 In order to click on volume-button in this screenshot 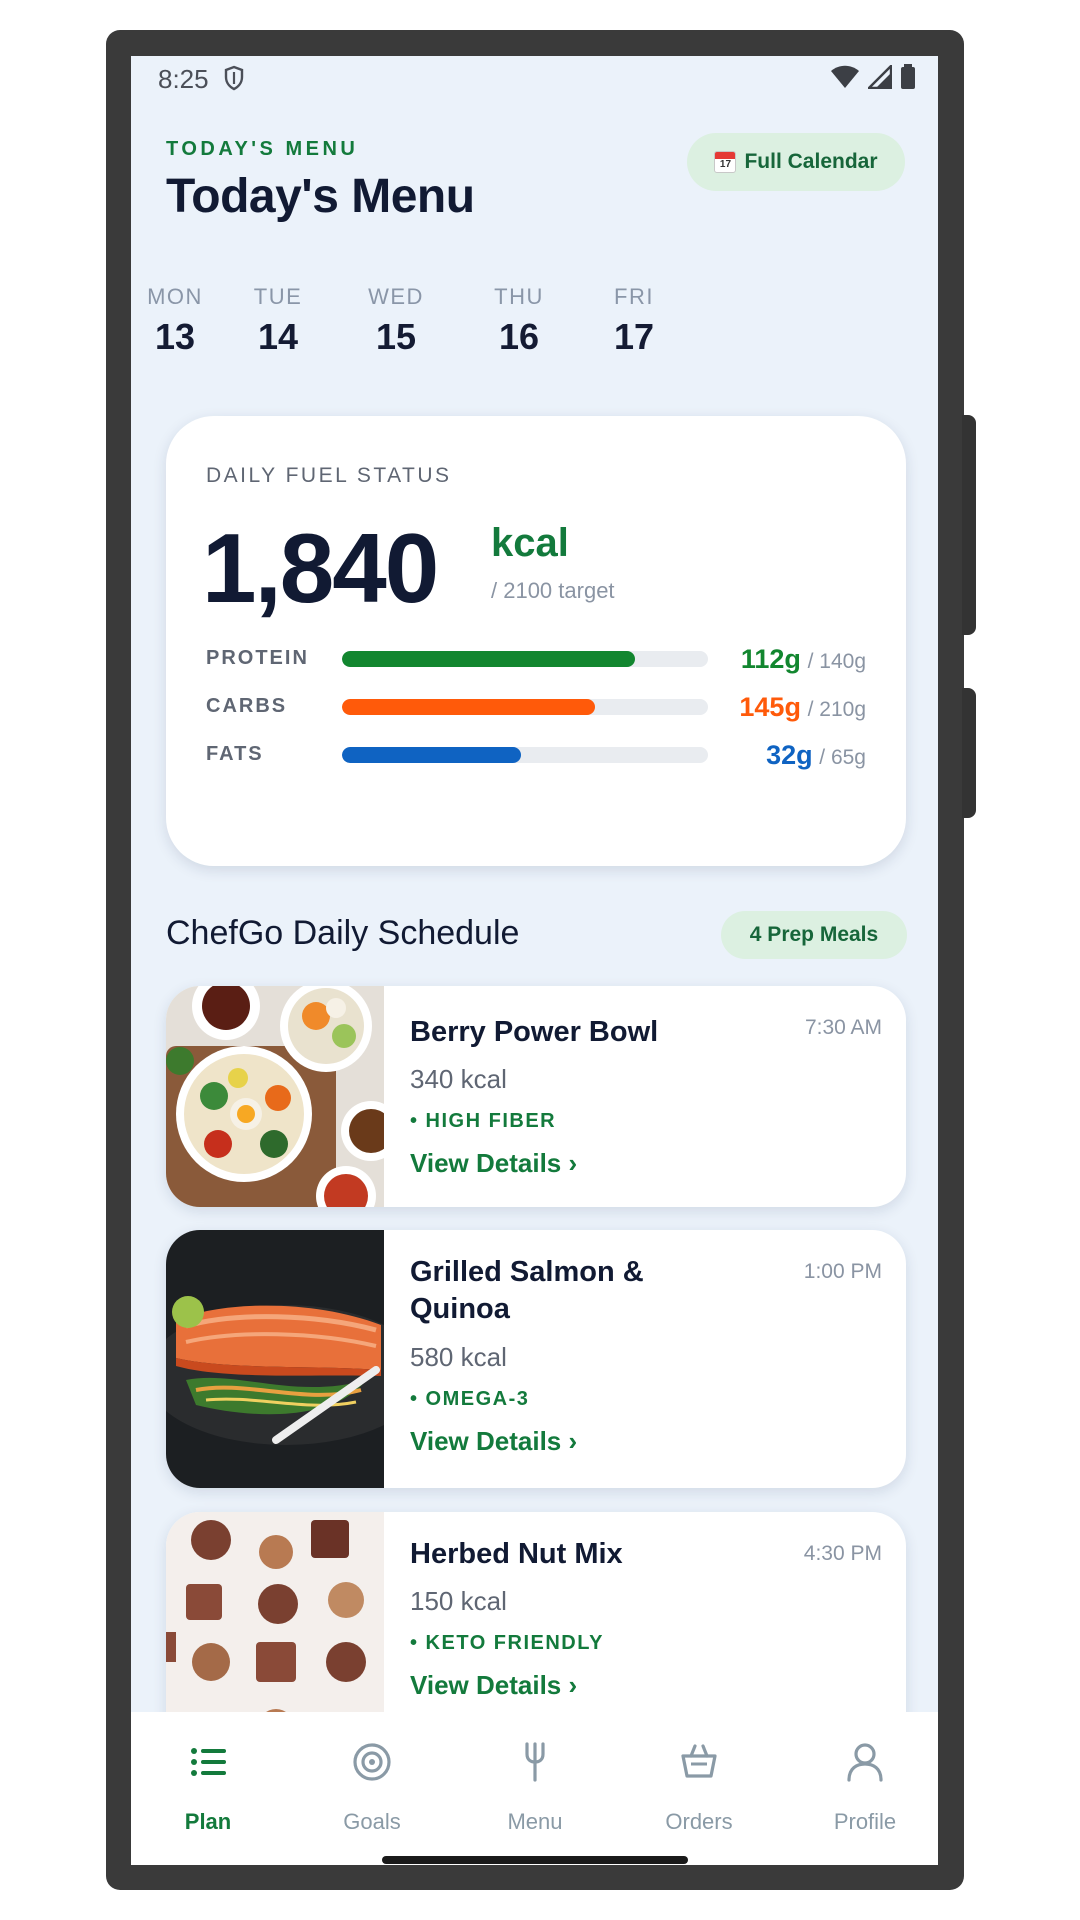, I will do `click(969, 525)`.